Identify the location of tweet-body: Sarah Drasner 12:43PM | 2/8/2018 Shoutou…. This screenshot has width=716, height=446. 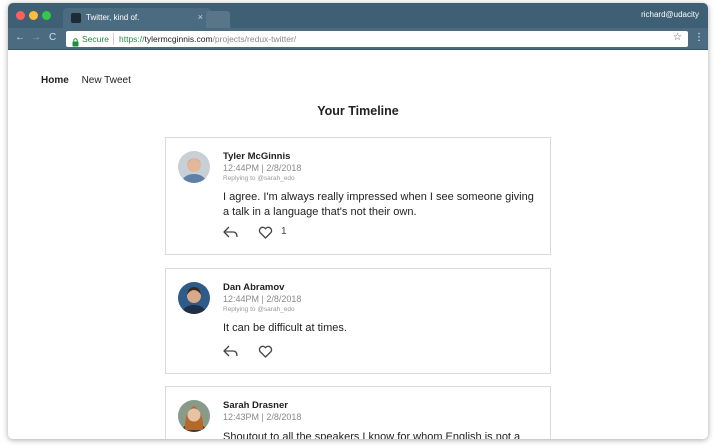
(381, 419).